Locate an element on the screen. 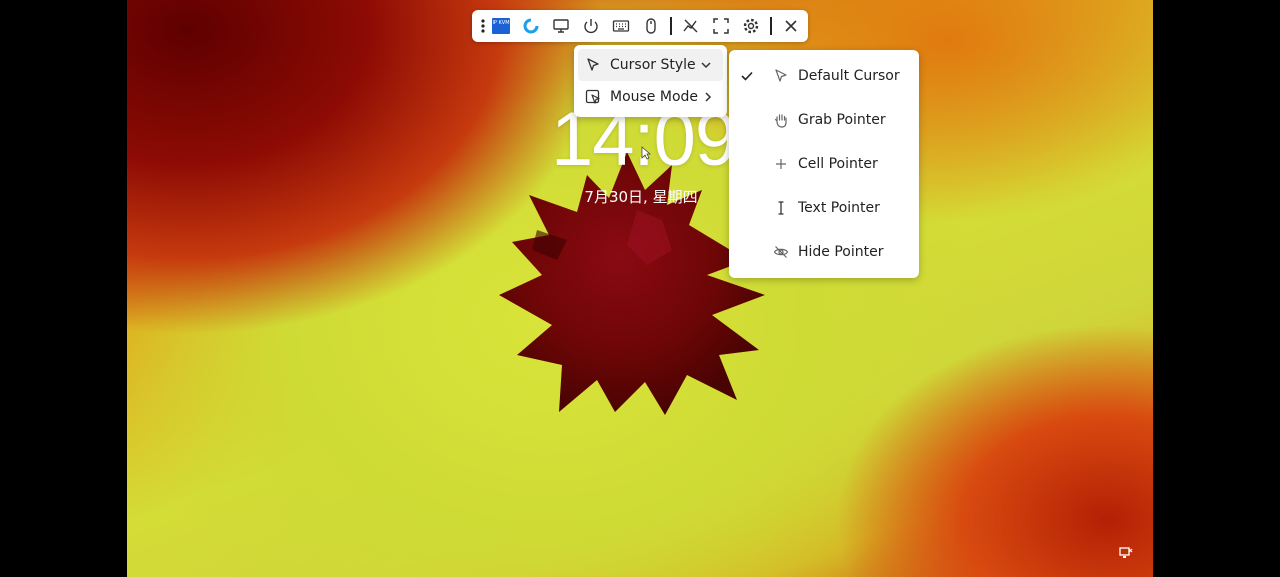  plus-icon is located at coordinates (781, 164).